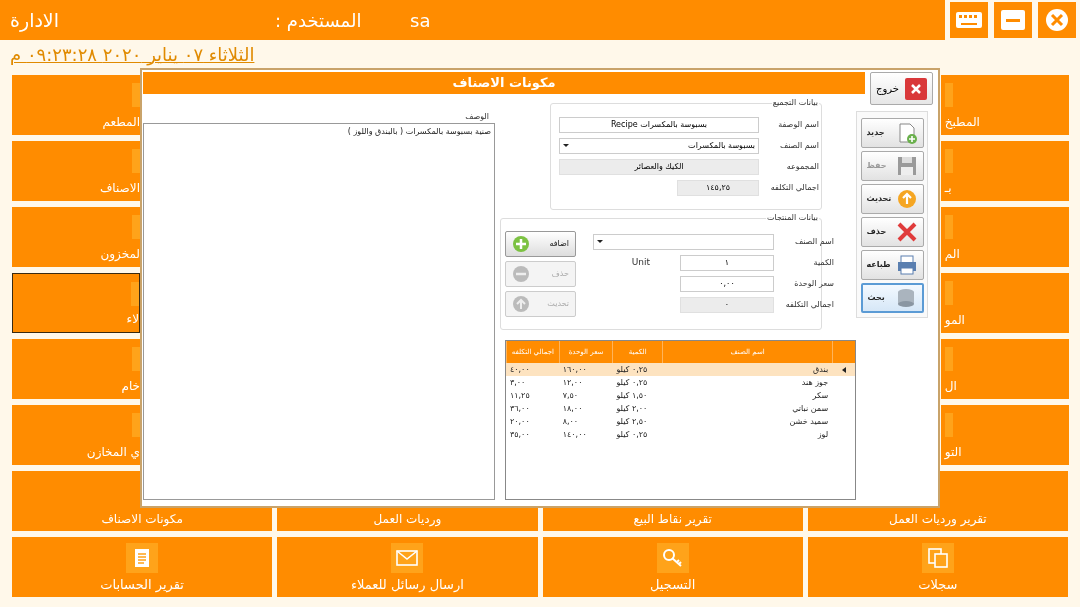  Describe the element at coordinates (521, 274) in the screenshot. I see `minus-icon` at that location.